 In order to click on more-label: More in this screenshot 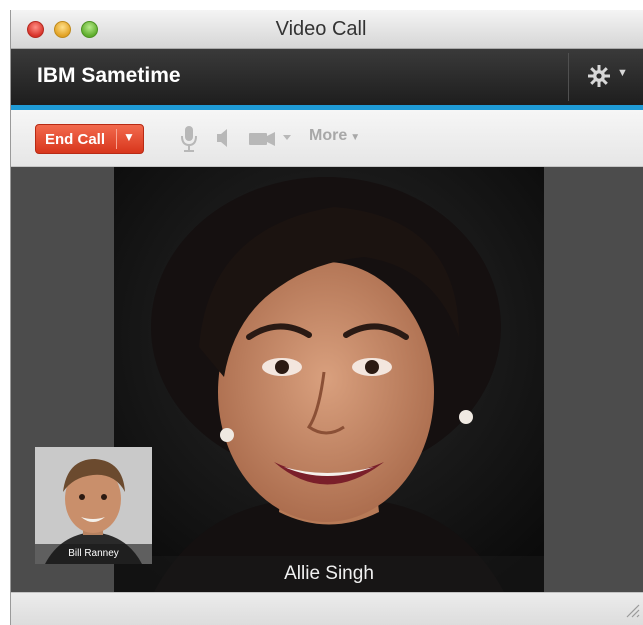, I will do `click(328, 135)`.